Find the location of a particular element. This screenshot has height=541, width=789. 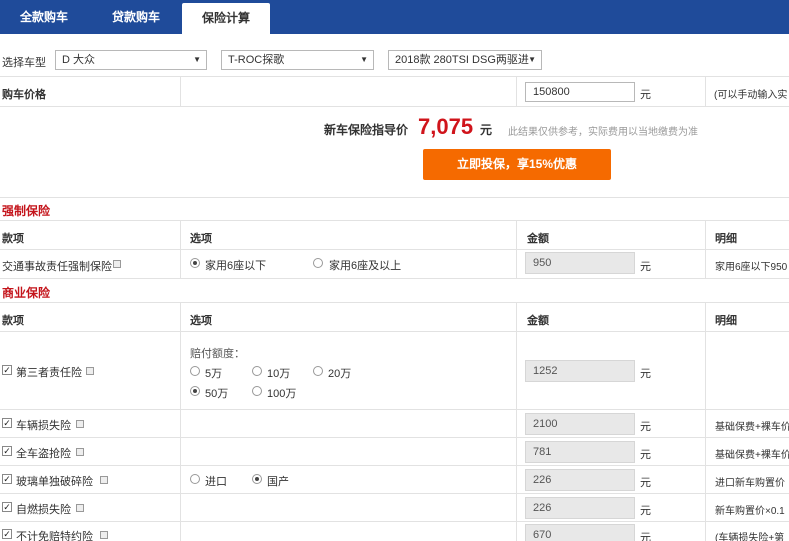

self-ignition-checkbox: ✓ is located at coordinates (7, 507).